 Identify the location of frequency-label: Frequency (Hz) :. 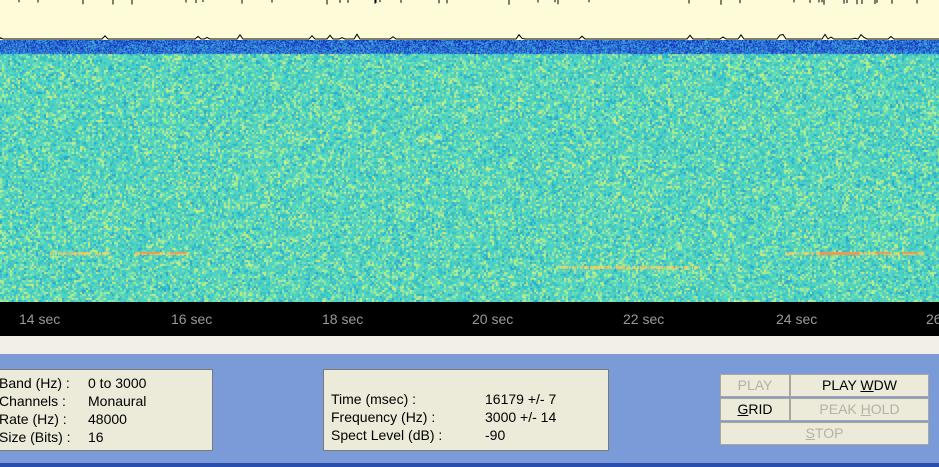
(383, 417).